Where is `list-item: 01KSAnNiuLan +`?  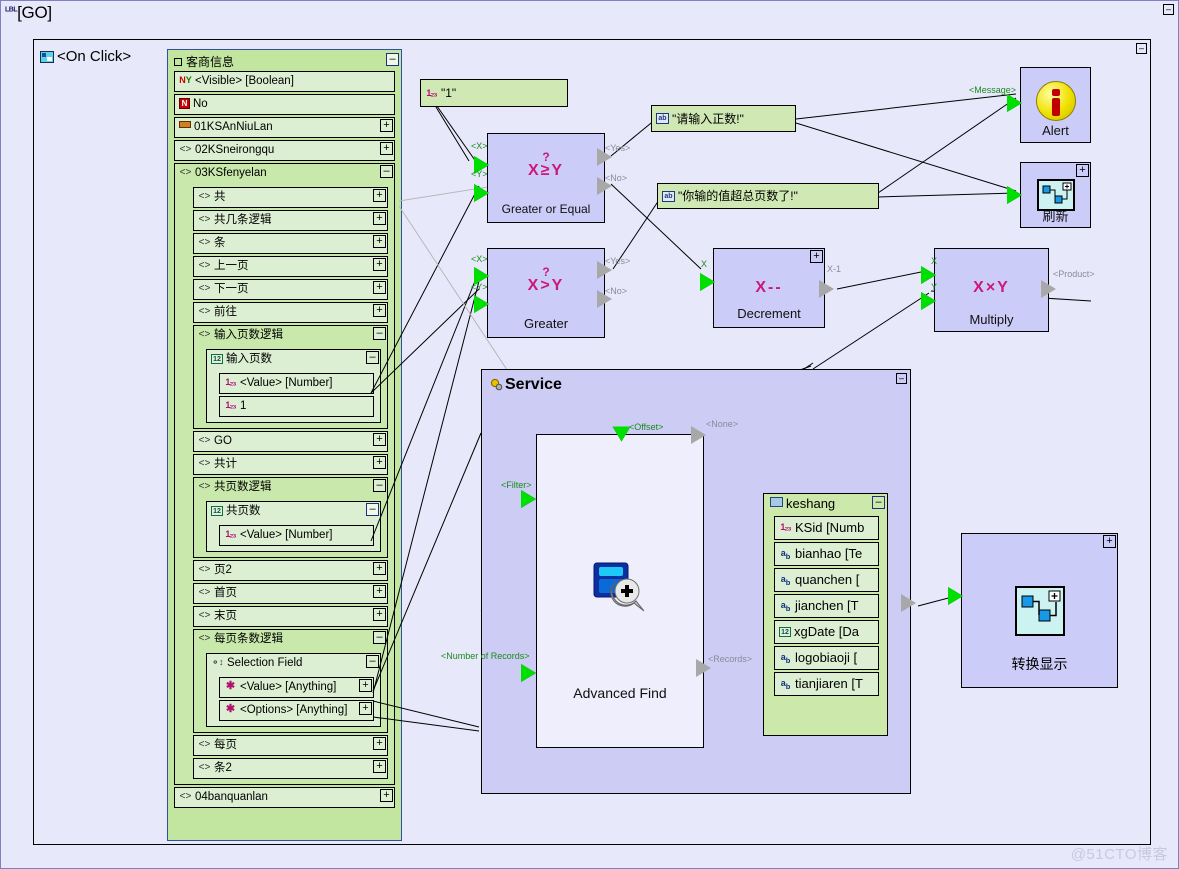 list-item: 01KSAnNiuLan + is located at coordinates (284, 127).